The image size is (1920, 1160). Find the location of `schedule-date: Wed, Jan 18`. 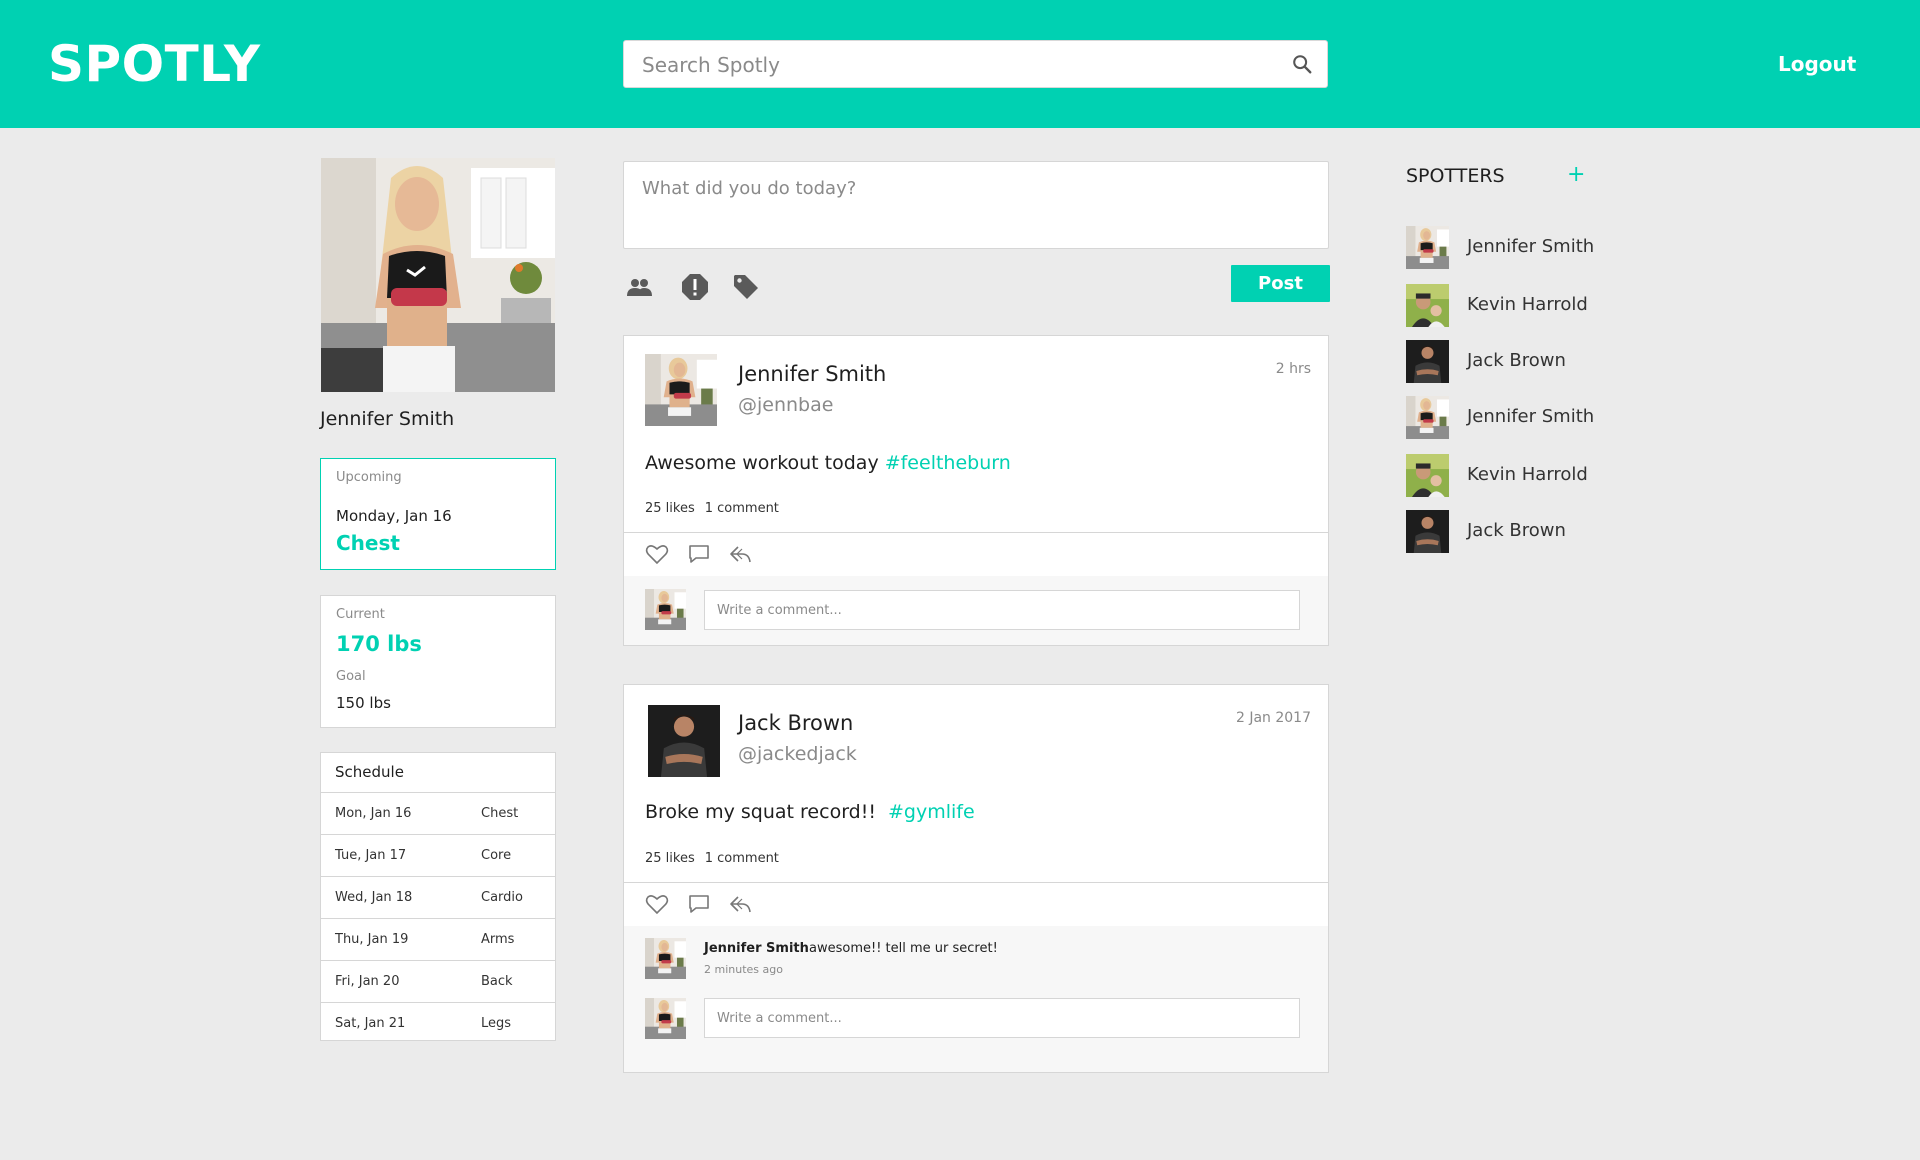

schedule-date: Wed, Jan 18 is located at coordinates (374, 897).